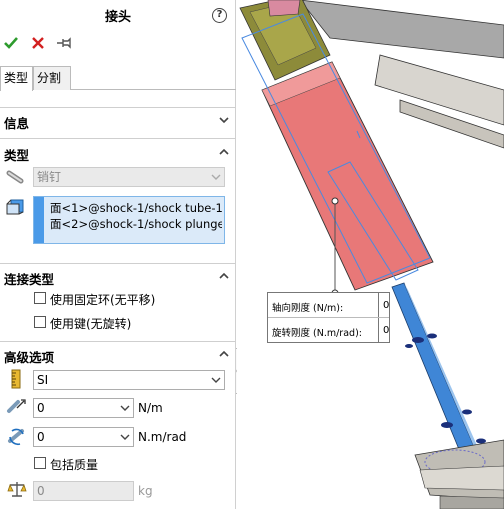  I want to click on key-checkbox, so click(40, 322).